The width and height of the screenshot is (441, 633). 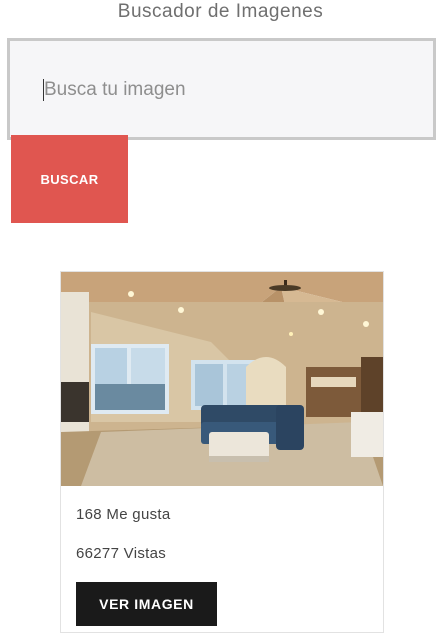 I want to click on text-caret, so click(x=43, y=90).